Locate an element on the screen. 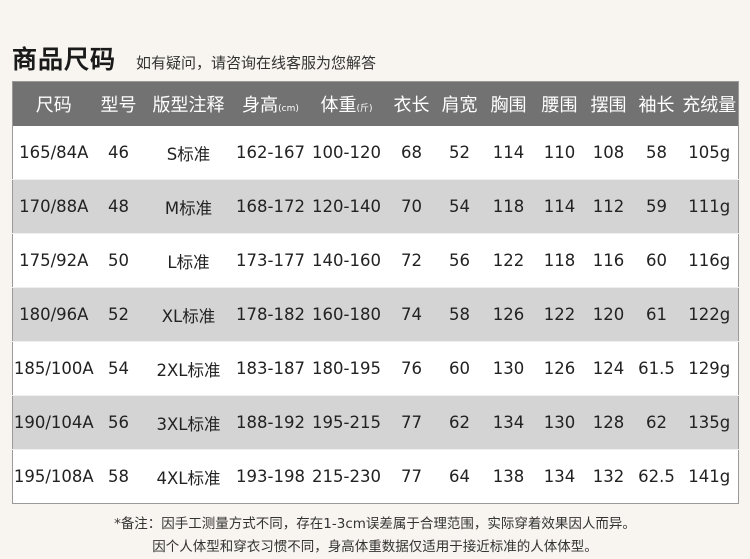 This screenshot has height=559, width=750. table-cell: 183-187 is located at coordinates (270, 368).